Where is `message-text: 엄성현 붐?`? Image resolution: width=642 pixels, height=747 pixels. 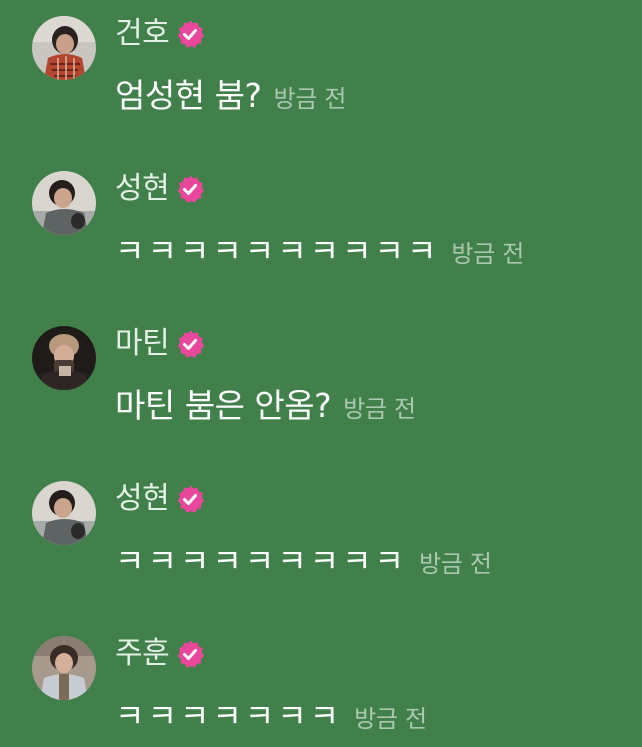
message-text: 엄성현 붐? is located at coordinates (188, 95).